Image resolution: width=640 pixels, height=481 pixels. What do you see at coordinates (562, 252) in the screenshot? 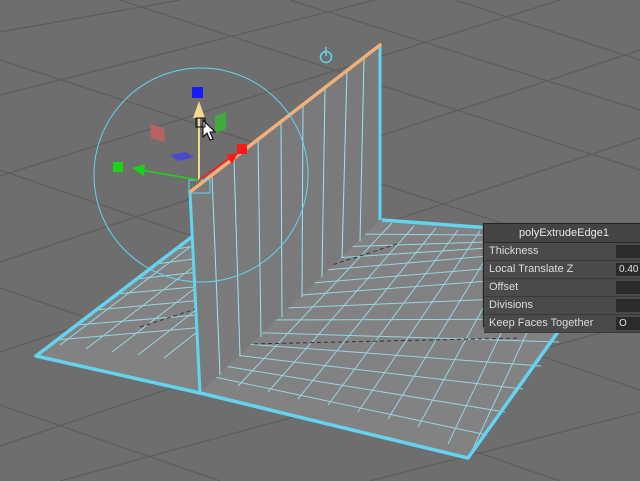
I see `hud-row-thickness: Thickness` at bounding box center [562, 252].